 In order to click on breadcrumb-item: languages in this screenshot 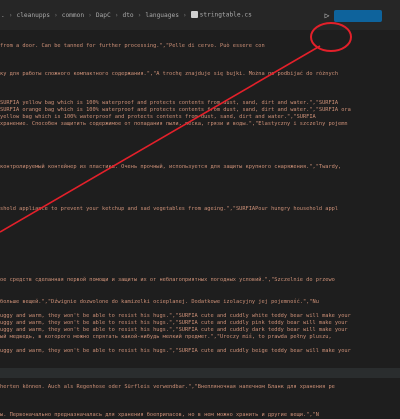, I will do `click(162, 15)`.